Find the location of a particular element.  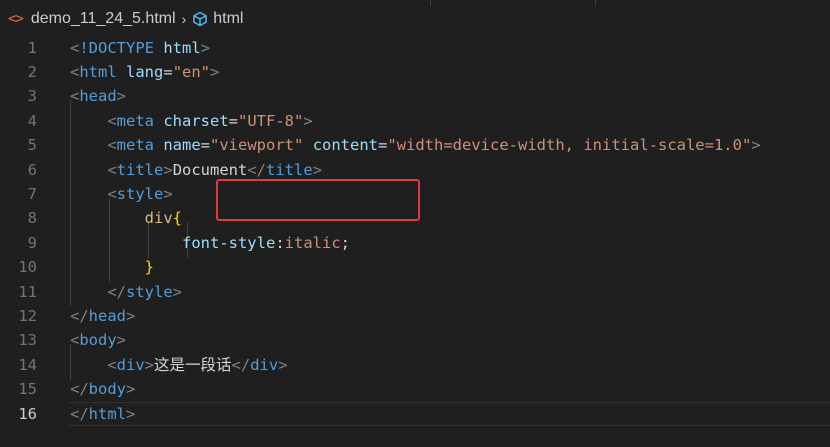

line-number: 10 is located at coordinates (27, 267).